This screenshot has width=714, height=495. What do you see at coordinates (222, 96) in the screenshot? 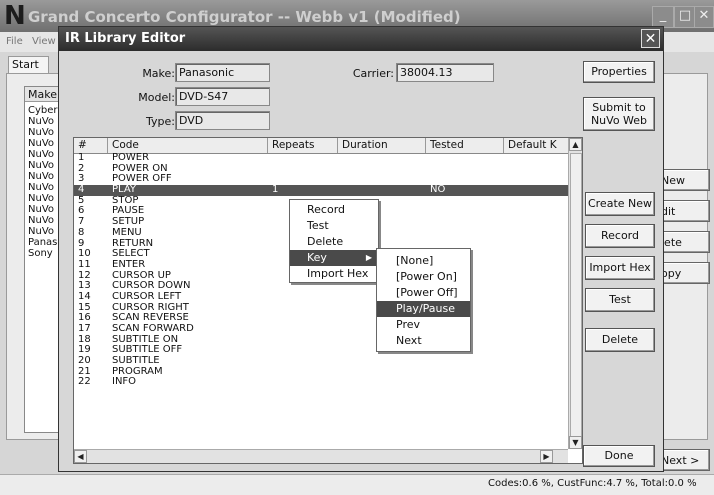
I see `model-field: DVD-S47` at bounding box center [222, 96].